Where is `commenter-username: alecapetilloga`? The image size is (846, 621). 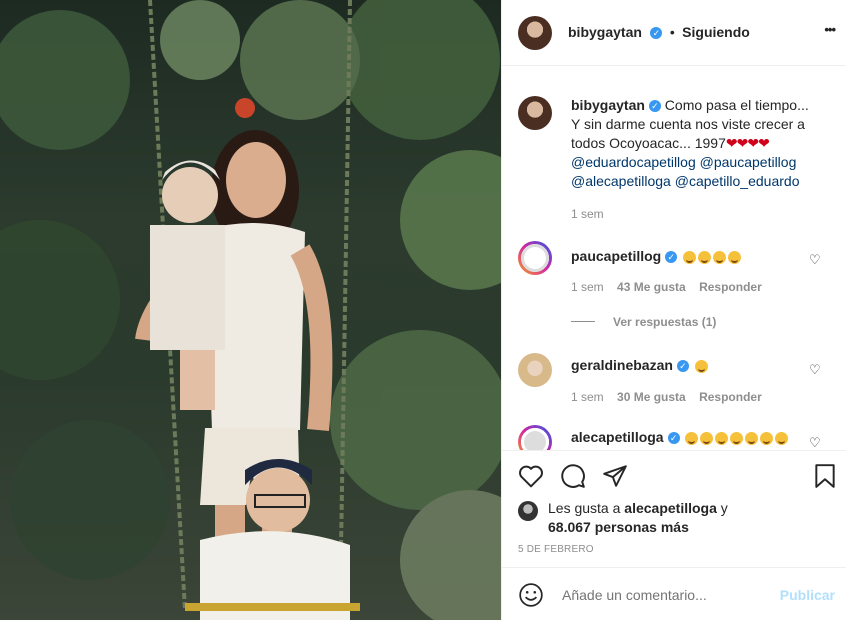 commenter-username: alecapetilloga is located at coordinates (617, 437).